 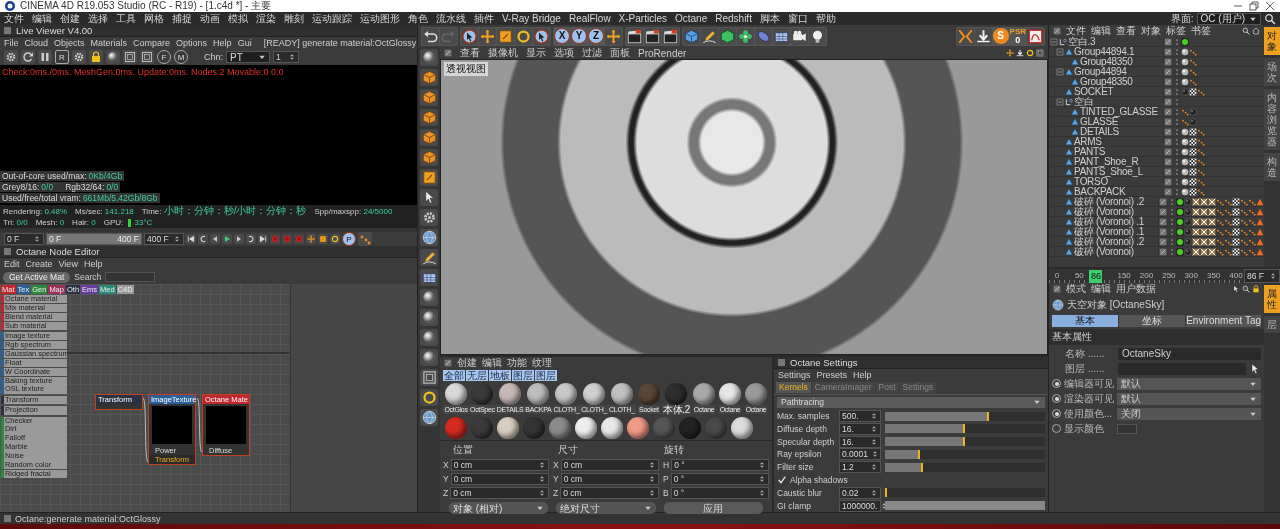 What do you see at coordinates (98, 18) in the screenshot?
I see `menu-item: 选择` at bounding box center [98, 18].